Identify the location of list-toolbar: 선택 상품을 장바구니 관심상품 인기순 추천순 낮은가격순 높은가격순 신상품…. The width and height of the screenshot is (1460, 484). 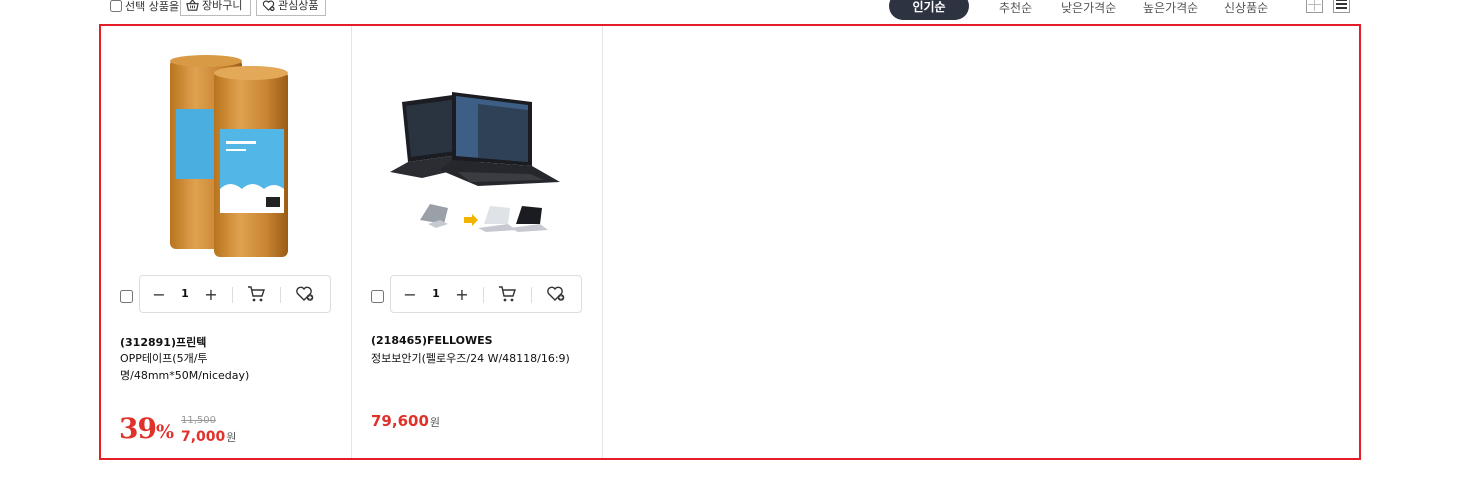
(730, 11).